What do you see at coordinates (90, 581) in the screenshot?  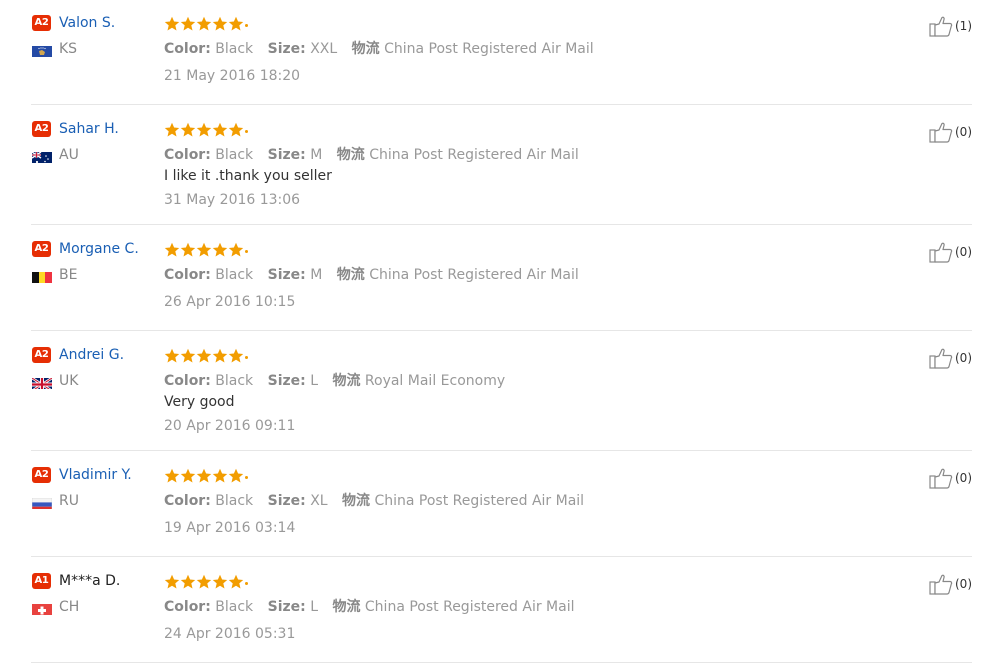 I see `buyer-name: M***a D.` at bounding box center [90, 581].